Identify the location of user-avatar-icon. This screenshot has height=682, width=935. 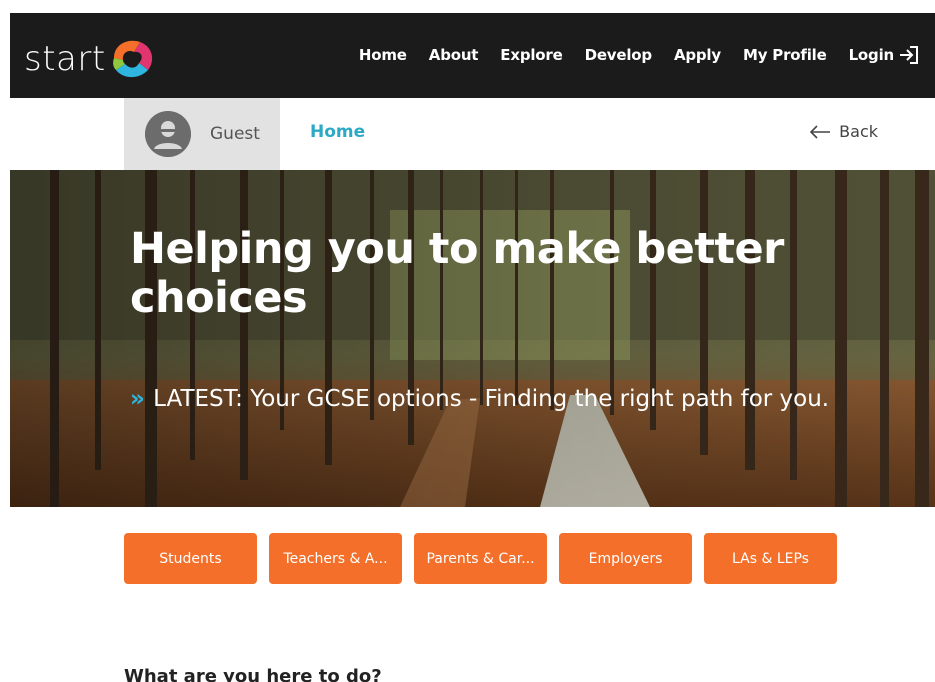
(168, 134).